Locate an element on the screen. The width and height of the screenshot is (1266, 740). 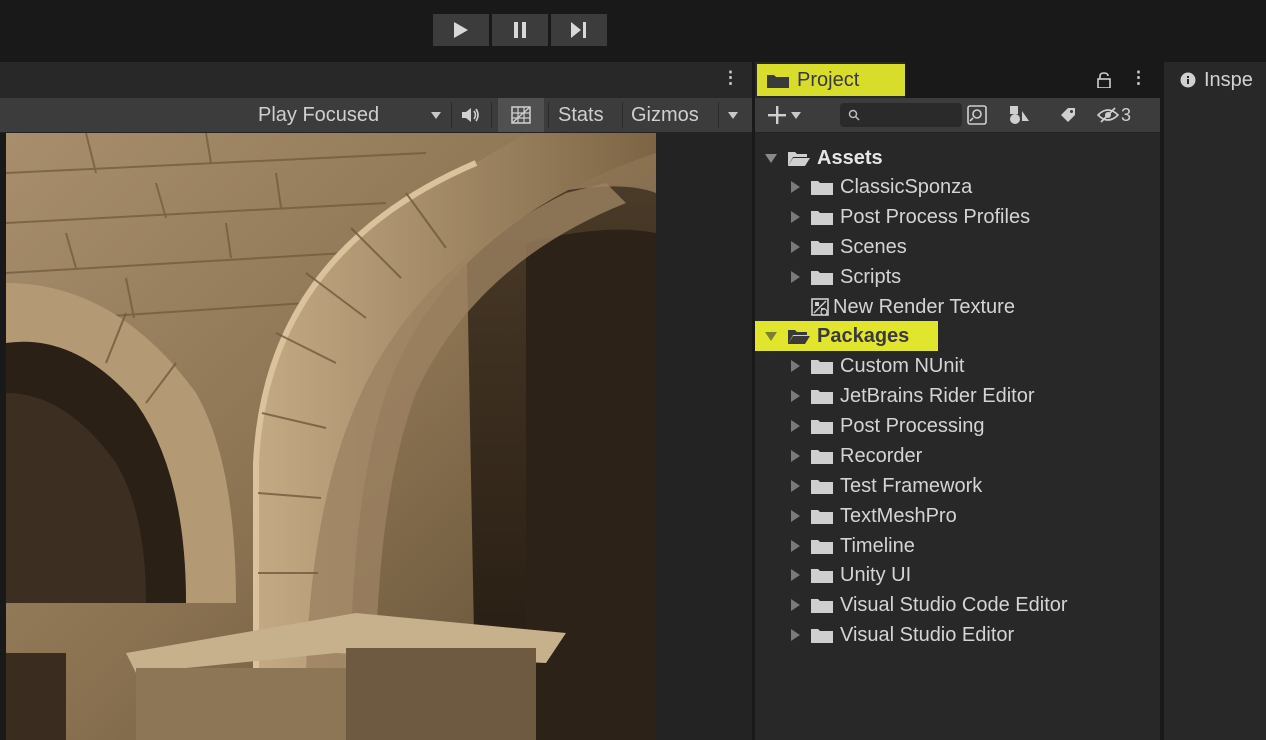
tab-project: Project is located at coordinates (830, 80).